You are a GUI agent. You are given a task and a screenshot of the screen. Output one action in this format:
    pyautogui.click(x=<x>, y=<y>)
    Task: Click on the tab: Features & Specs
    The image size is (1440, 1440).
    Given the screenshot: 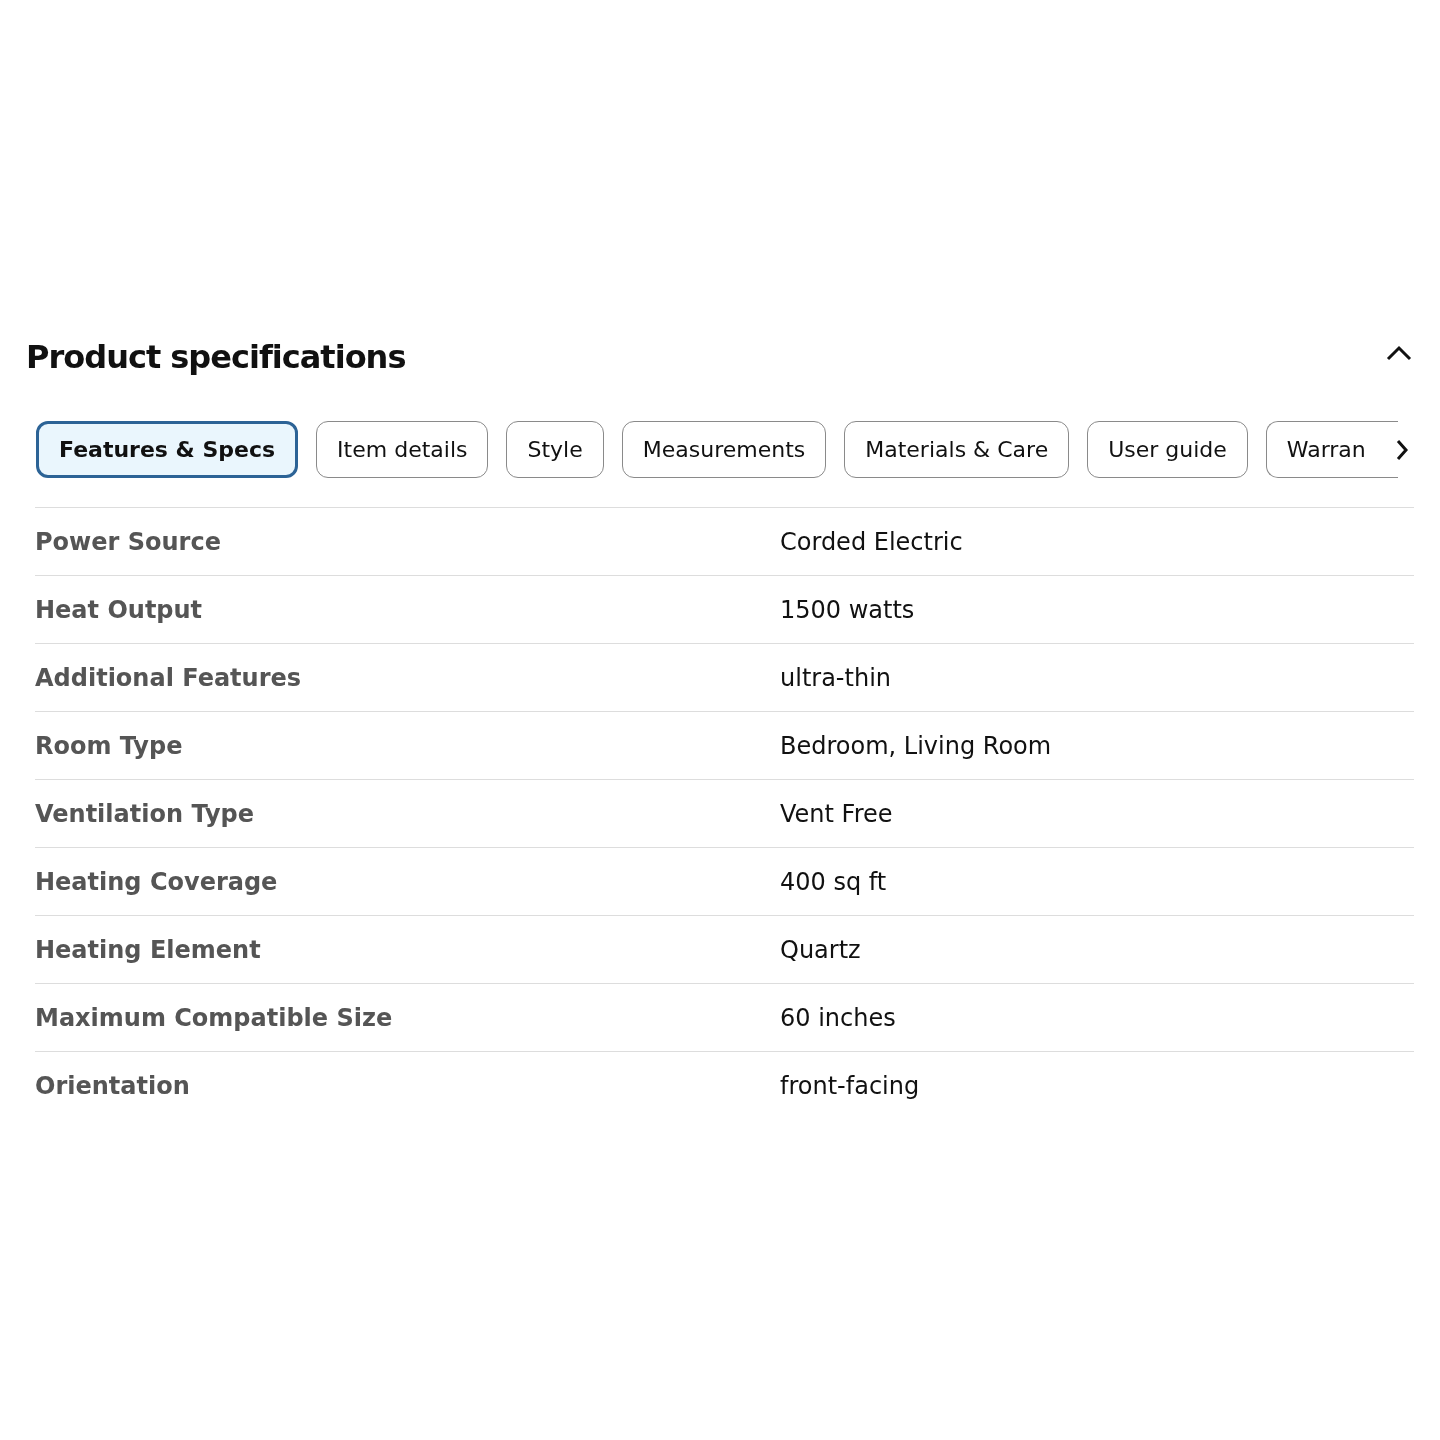 What is the action you would take?
    pyautogui.click(x=167, y=449)
    